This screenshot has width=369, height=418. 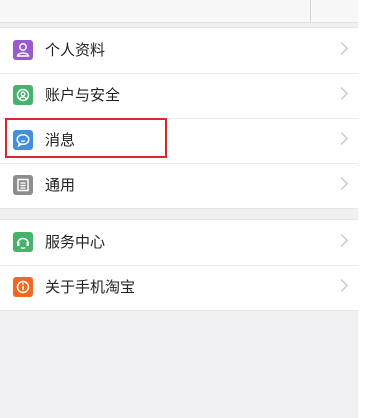 What do you see at coordinates (23, 95) in the screenshot?
I see `security-icon` at bounding box center [23, 95].